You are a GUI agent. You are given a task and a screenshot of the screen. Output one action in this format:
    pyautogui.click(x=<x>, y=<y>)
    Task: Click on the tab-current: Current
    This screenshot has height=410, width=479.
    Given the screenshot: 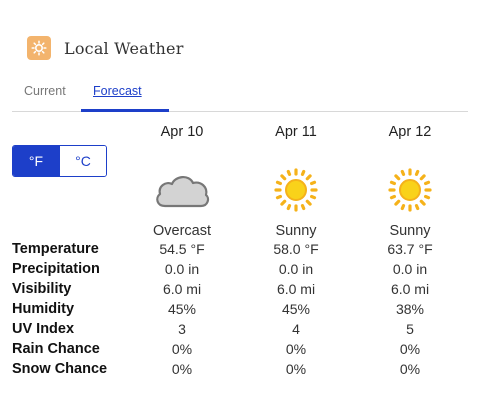 What is the action you would take?
    pyautogui.click(x=45, y=91)
    